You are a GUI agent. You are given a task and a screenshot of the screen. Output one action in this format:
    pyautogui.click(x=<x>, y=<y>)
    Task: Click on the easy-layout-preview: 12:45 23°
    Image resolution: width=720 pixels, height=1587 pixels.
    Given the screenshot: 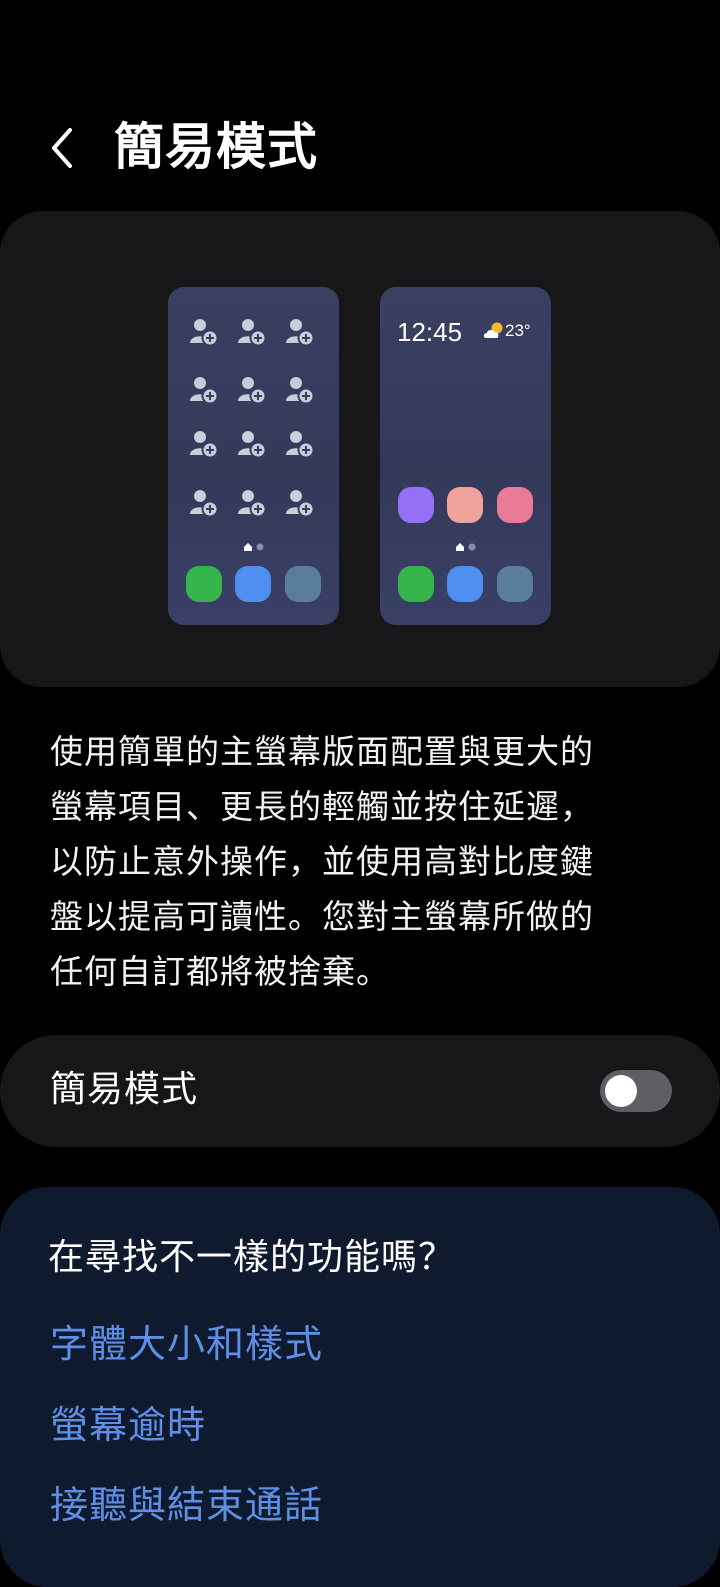 What is the action you would take?
    pyautogui.click(x=465, y=456)
    